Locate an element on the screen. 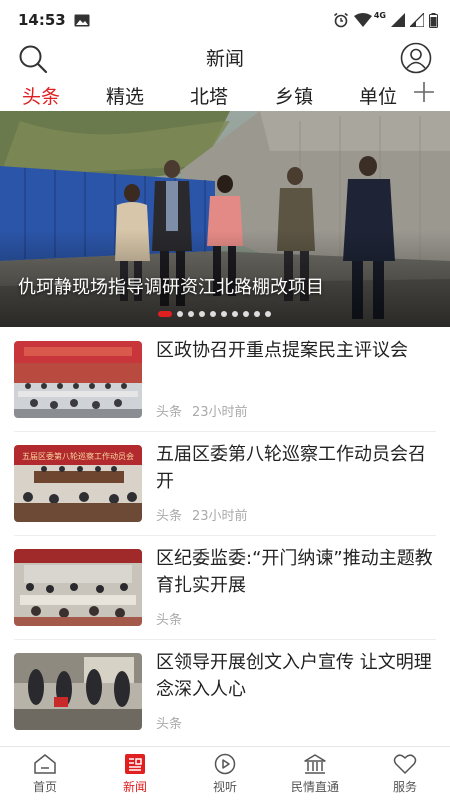  page-title: 新闻 is located at coordinates (224, 58).